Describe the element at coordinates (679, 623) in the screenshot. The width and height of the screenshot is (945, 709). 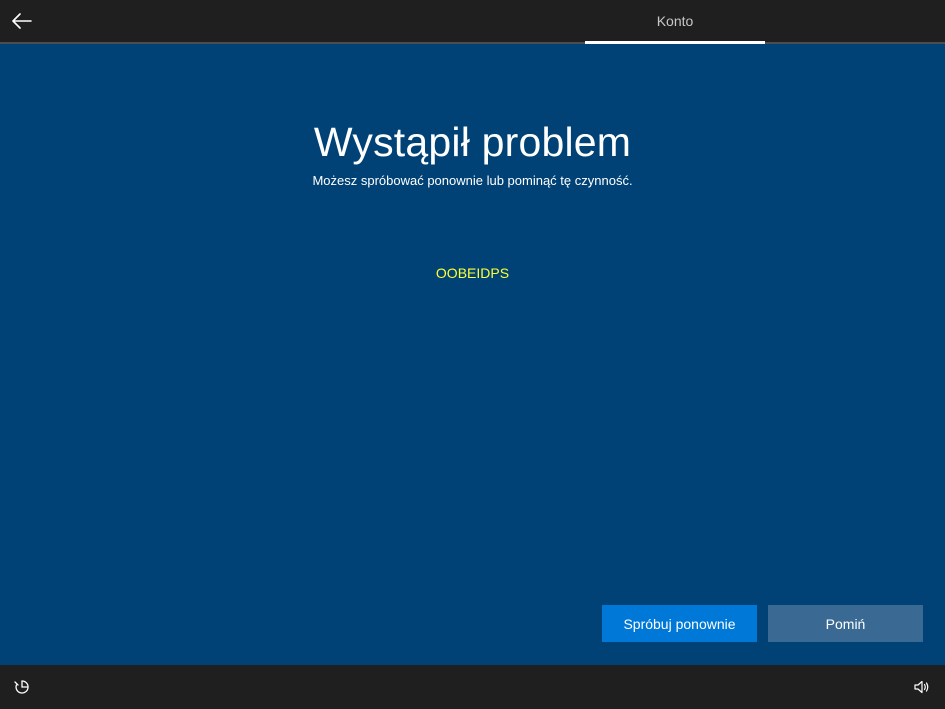
I see `retry-button: Spróbuj ponownie` at that location.